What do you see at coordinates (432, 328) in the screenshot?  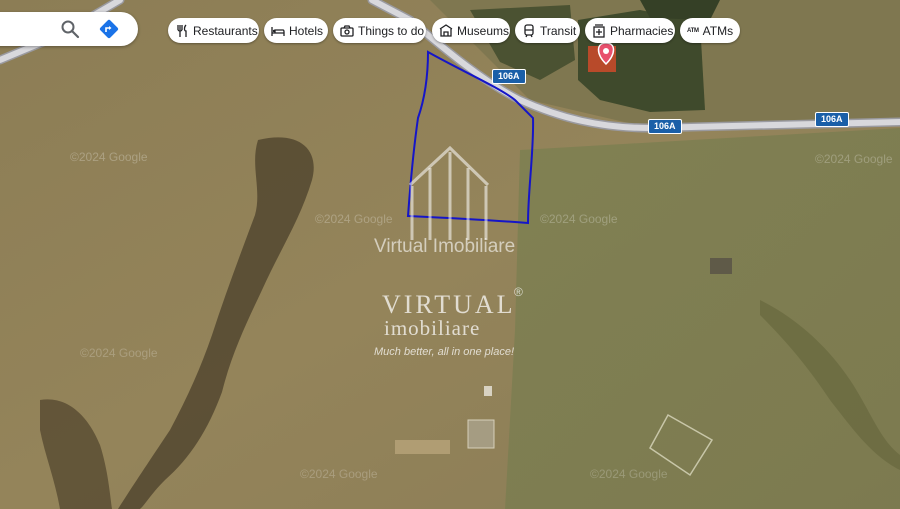 I see `watermark-brand-line2: imobiliare` at bounding box center [432, 328].